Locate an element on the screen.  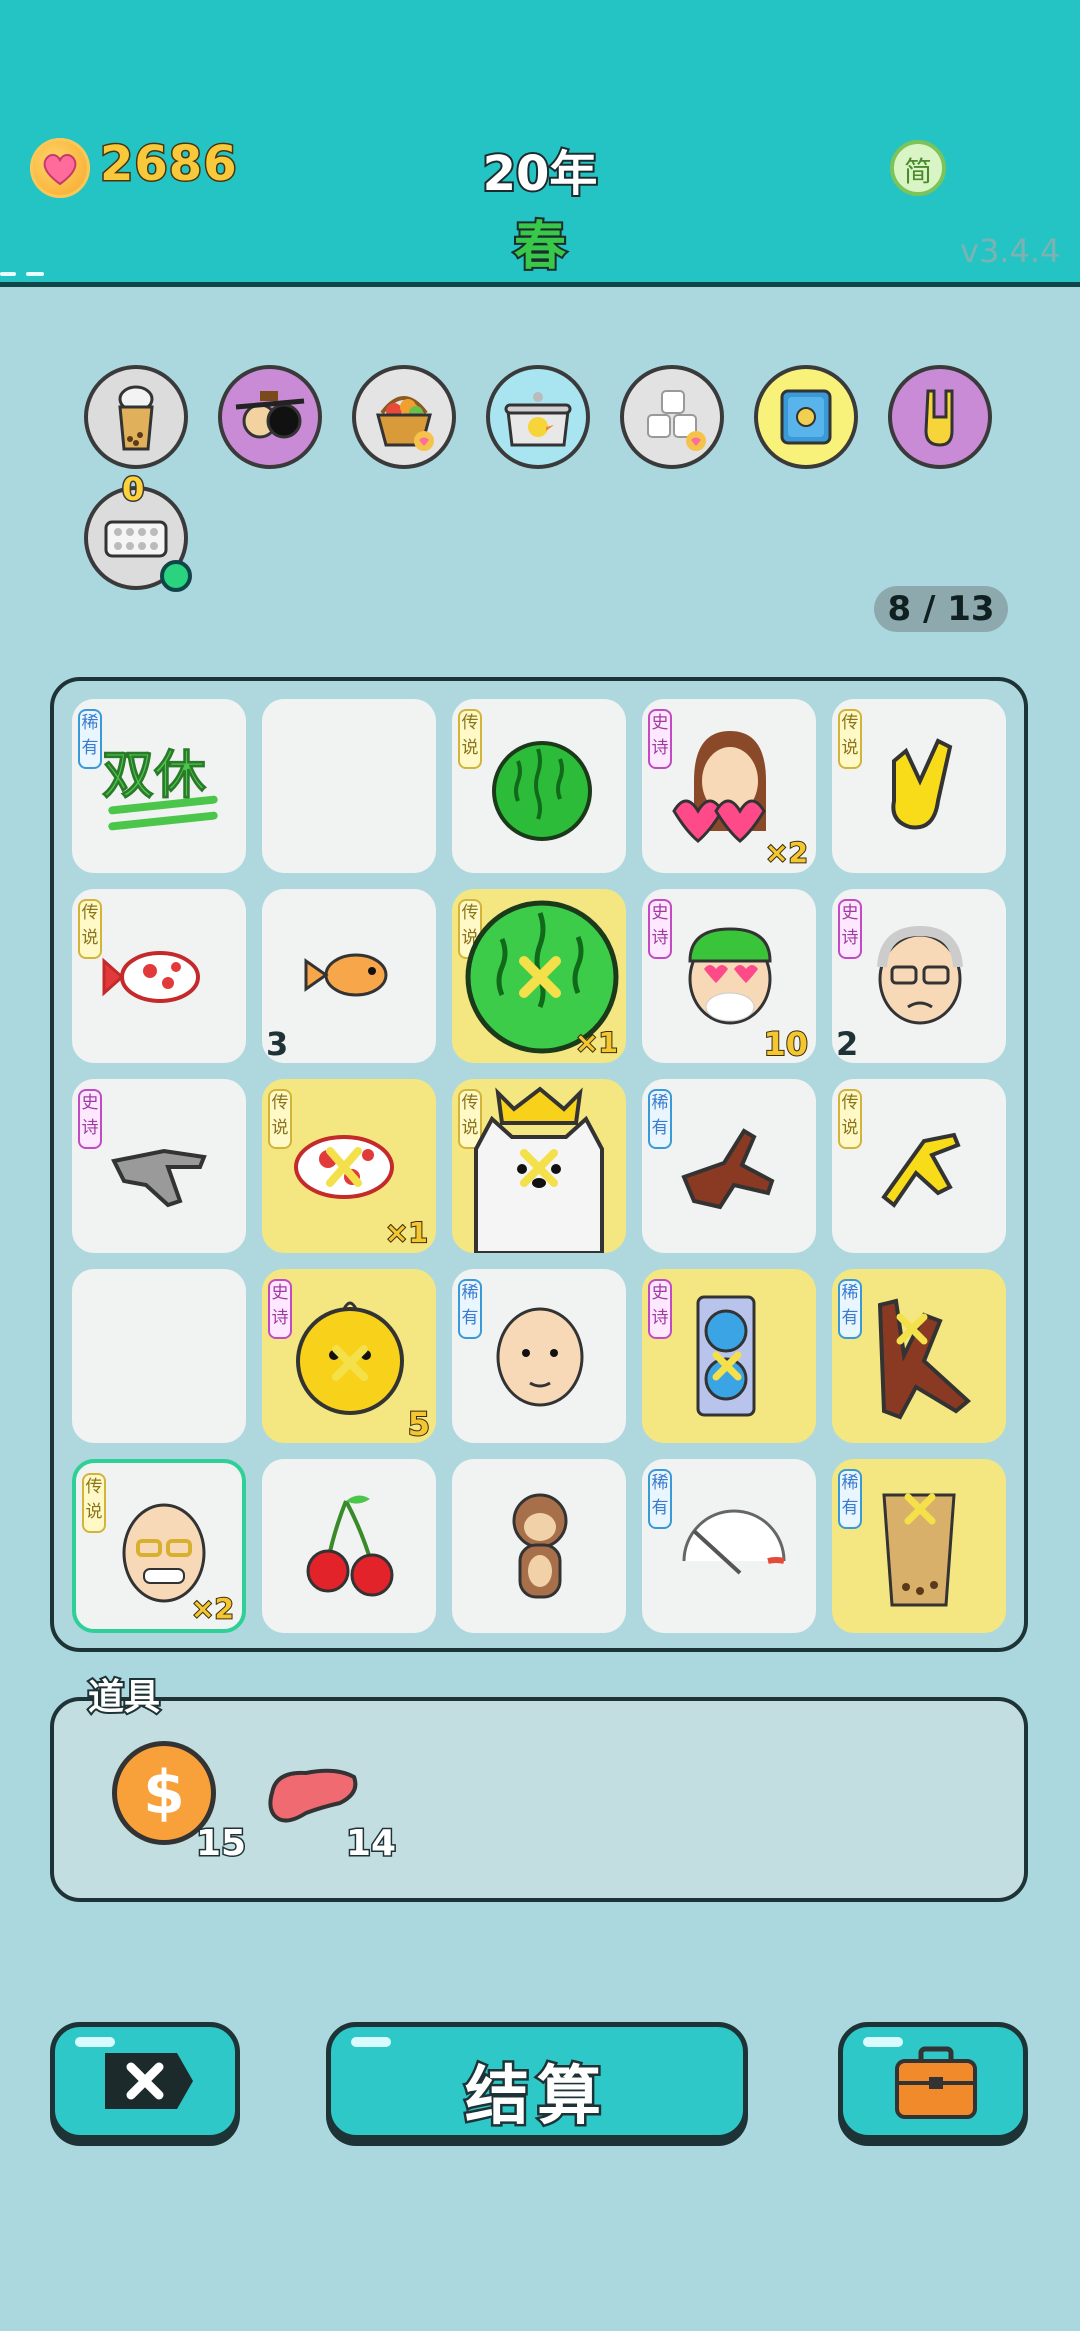
board-cell-rock-hand: 传说 is located at coordinates (919, 786).